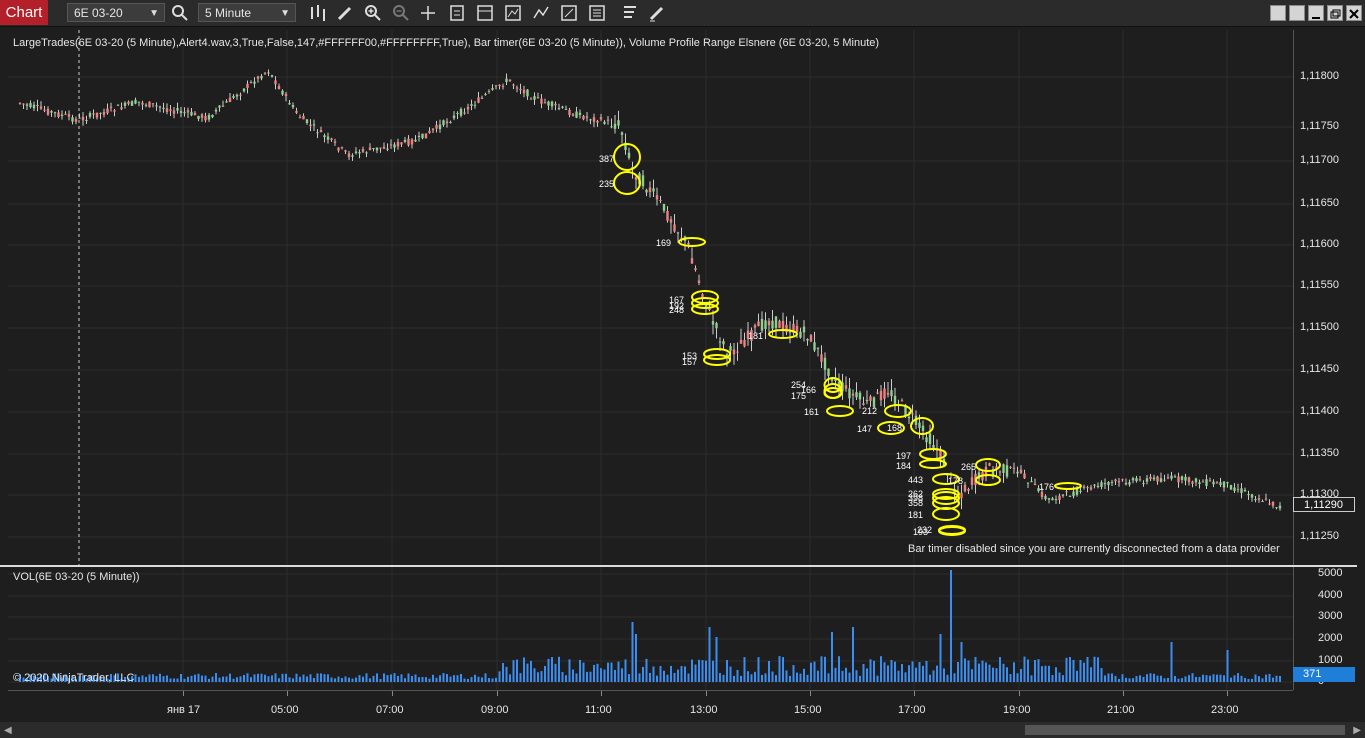 Image resolution: width=1365 pixels, height=738 pixels. I want to click on draw-tool-icon, so click(657, 13).